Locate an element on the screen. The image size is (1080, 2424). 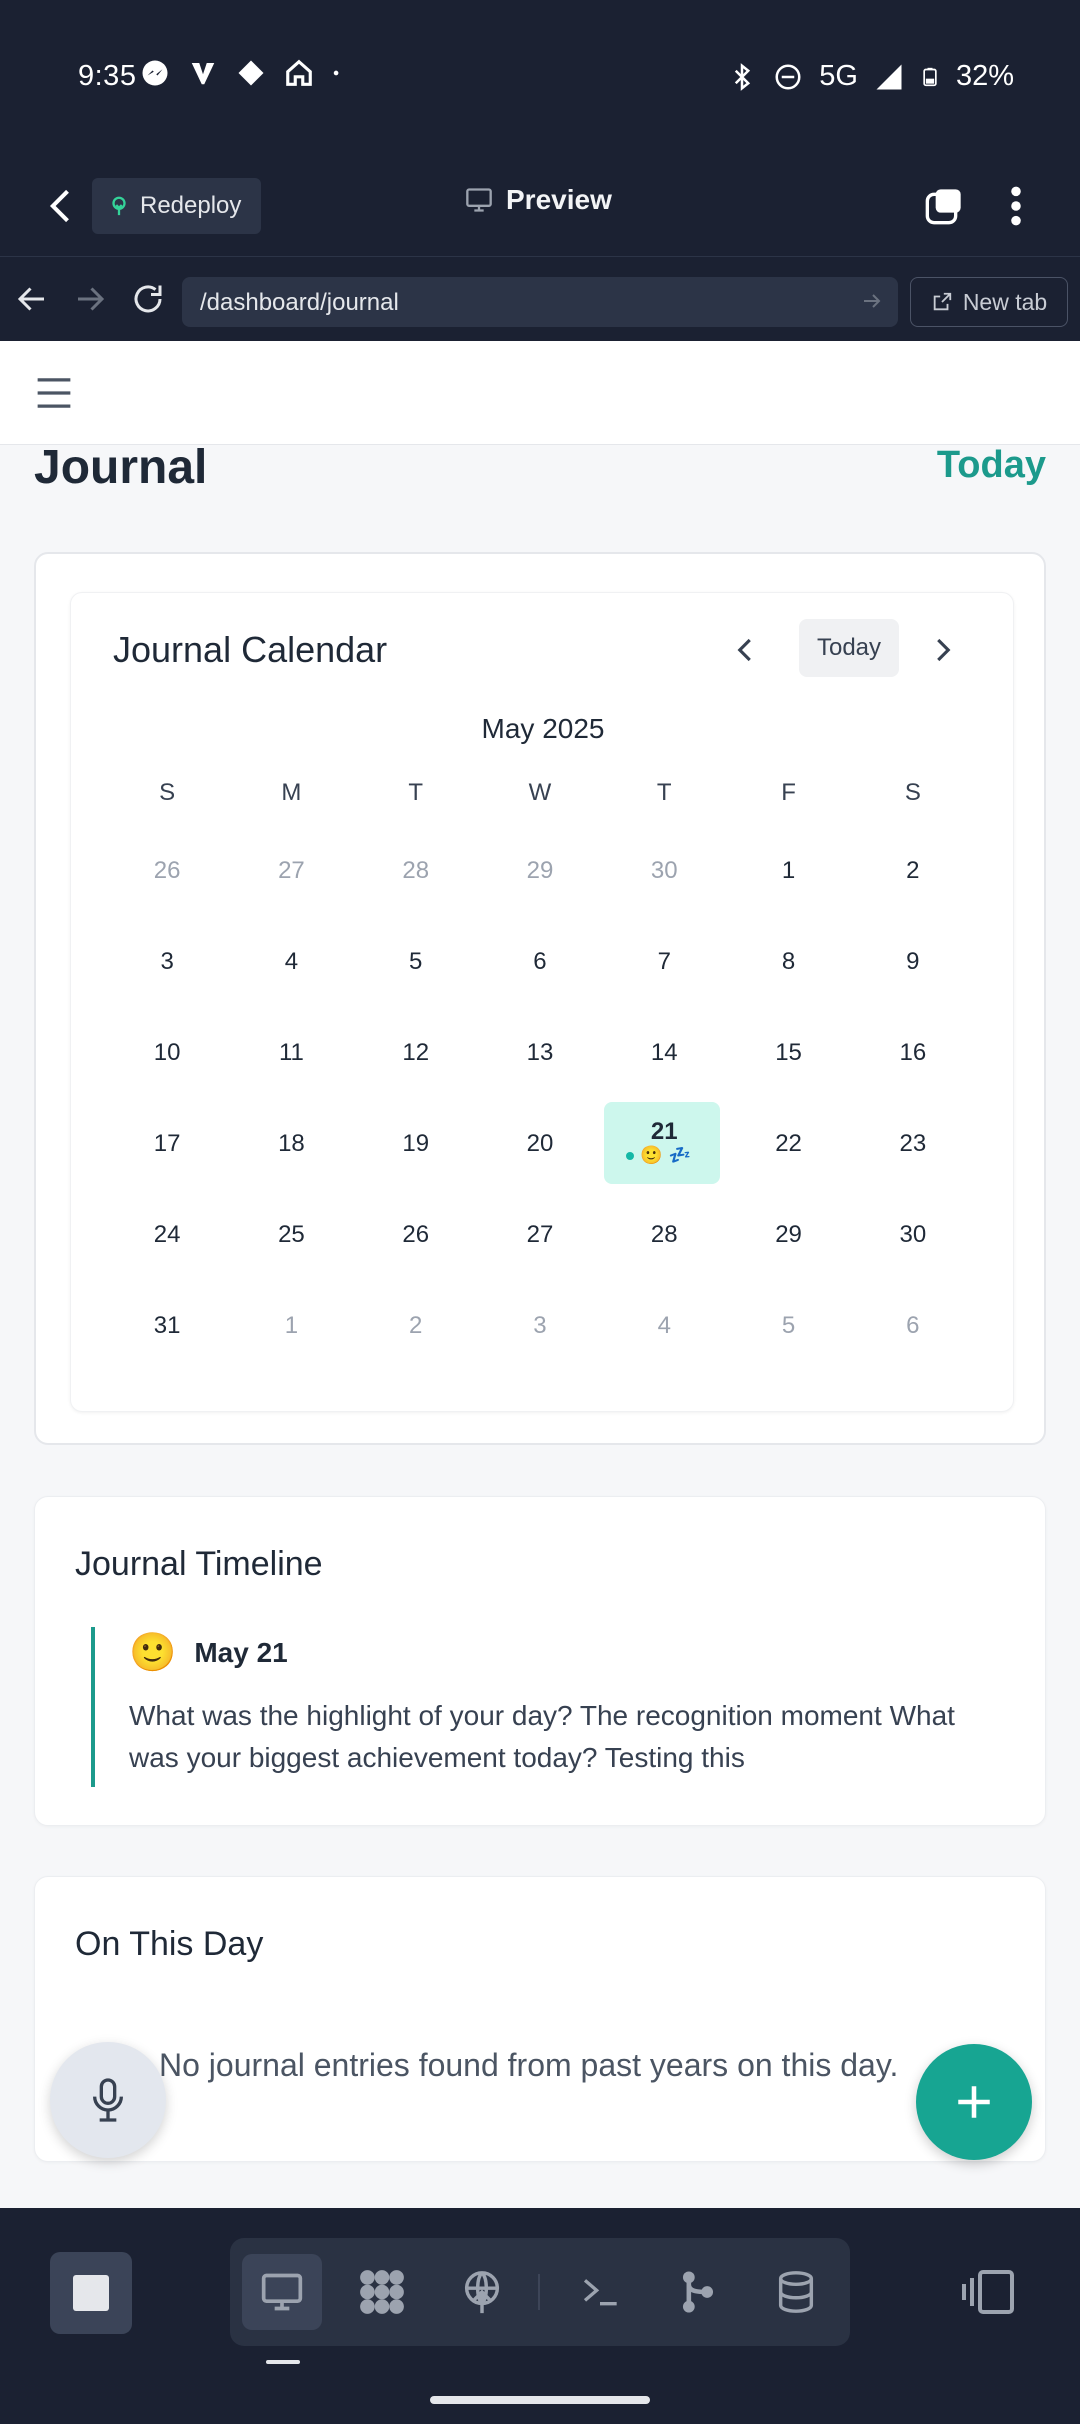
calendar-day: 31 is located at coordinates (167, 1325).